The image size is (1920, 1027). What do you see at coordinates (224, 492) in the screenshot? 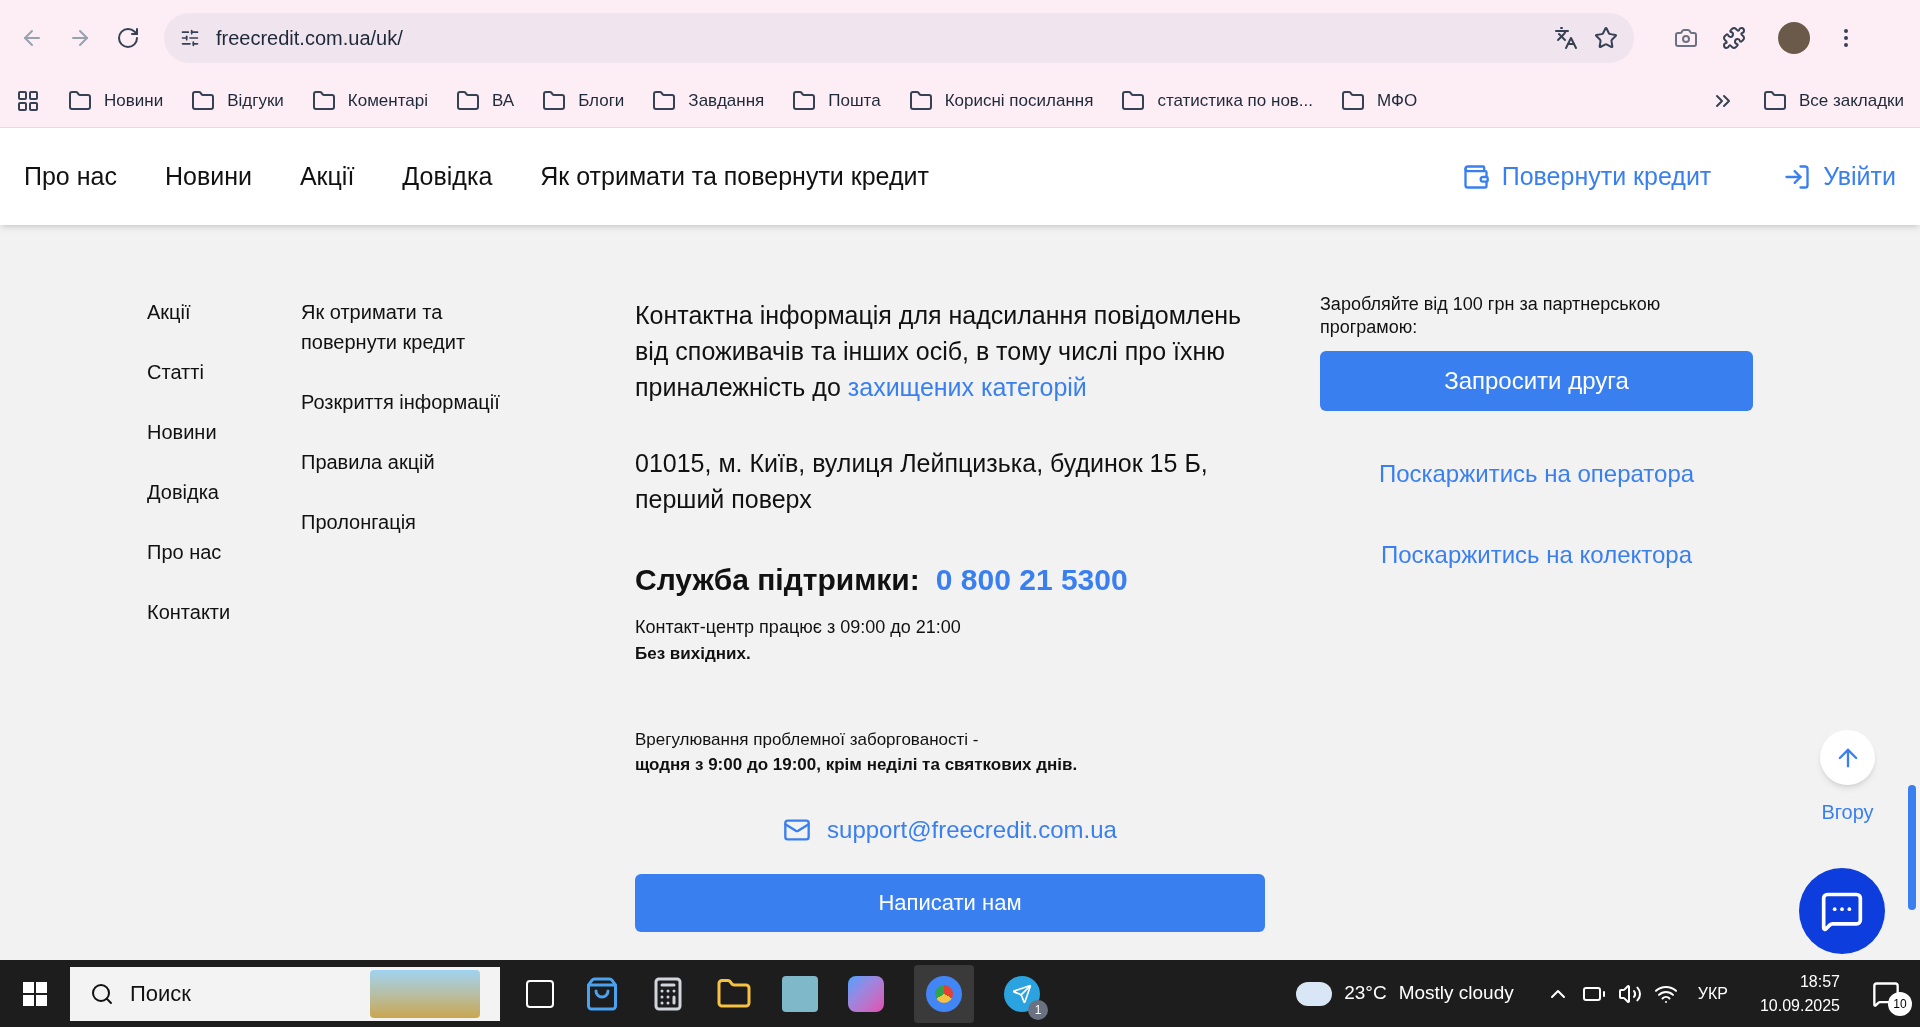
I see `footer-link: Довідка` at bounding box center [224, 492].